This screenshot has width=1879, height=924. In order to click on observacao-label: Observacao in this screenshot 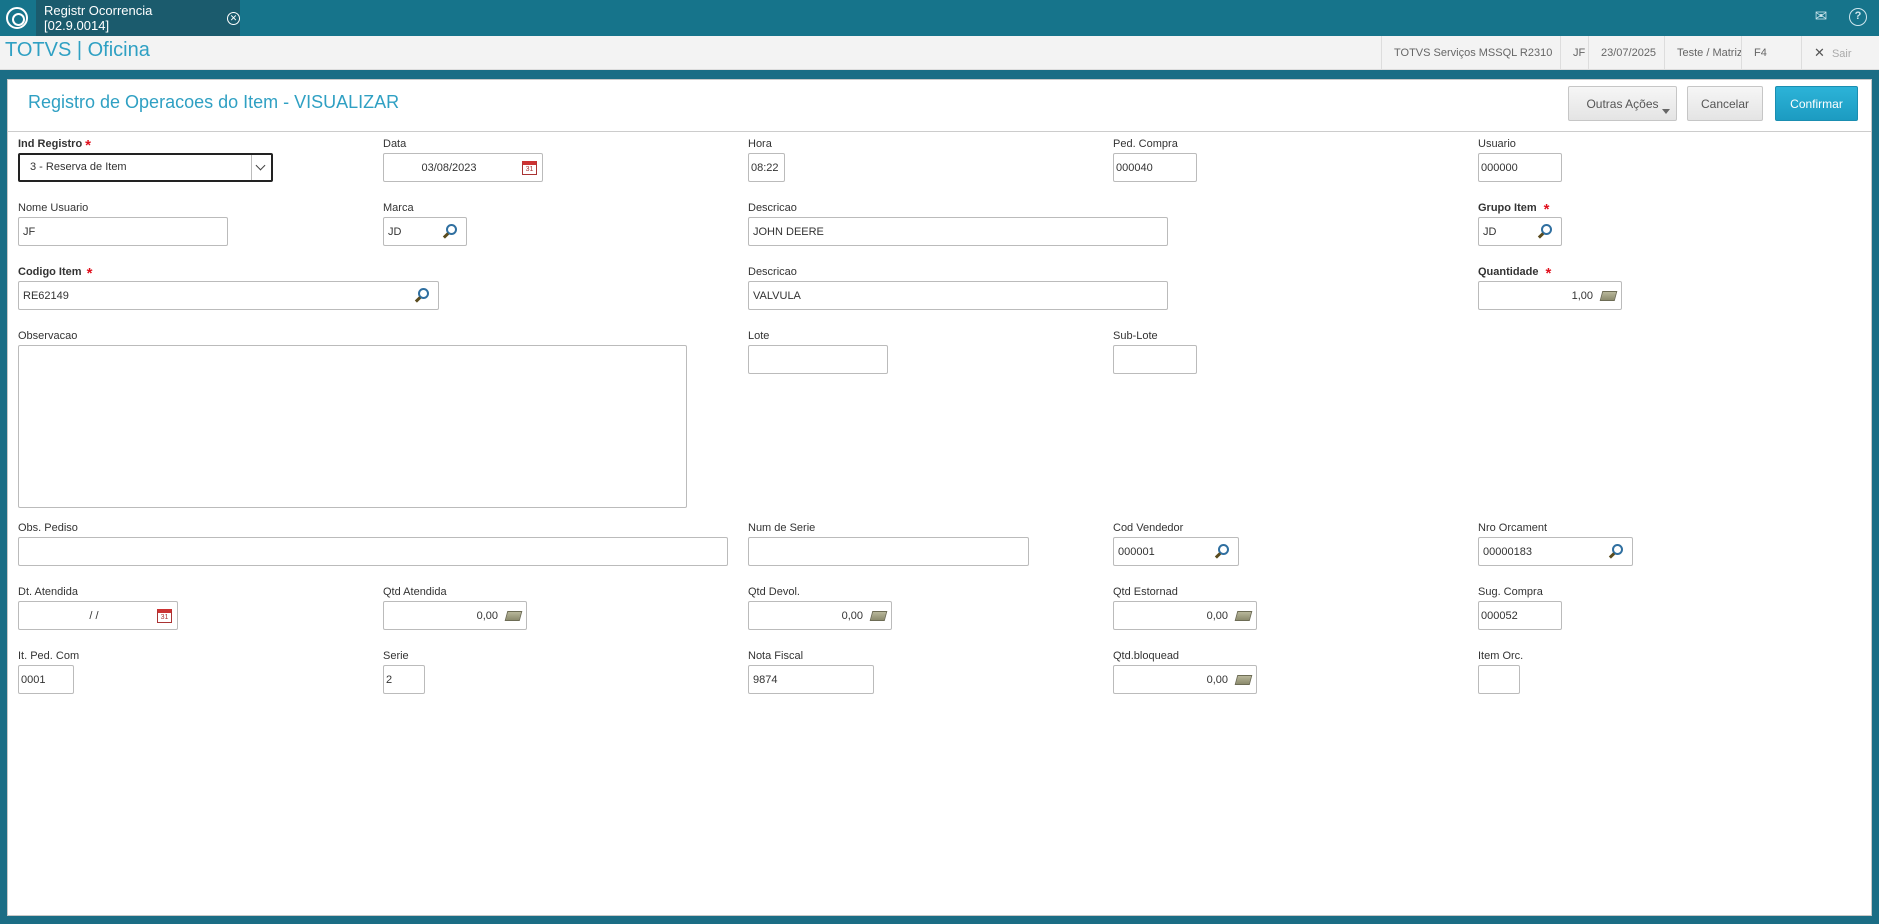, I will do `click(48, 336)`.